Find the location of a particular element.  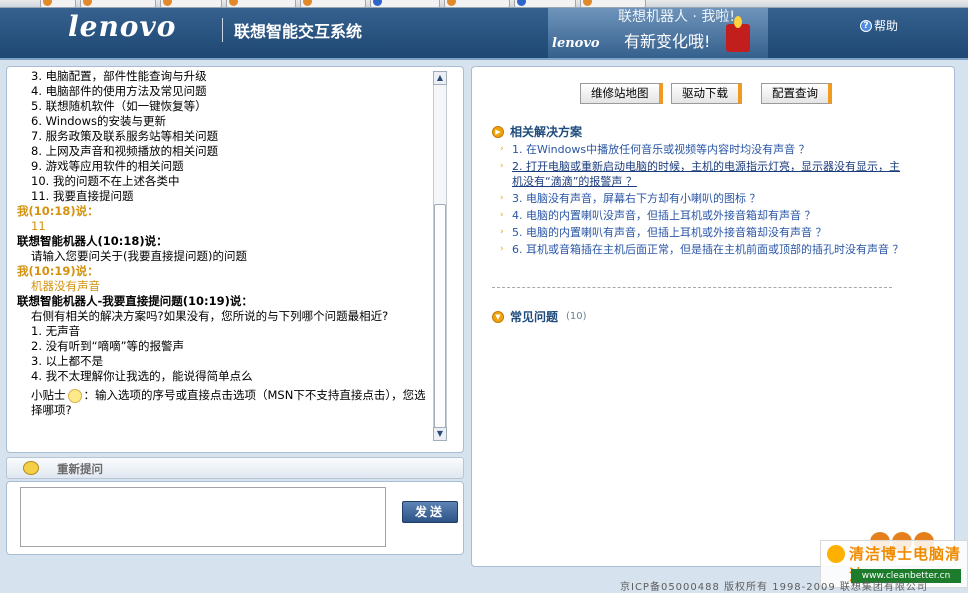

banner-line2: 有新变化哦! is located at coordinates (667, 41).